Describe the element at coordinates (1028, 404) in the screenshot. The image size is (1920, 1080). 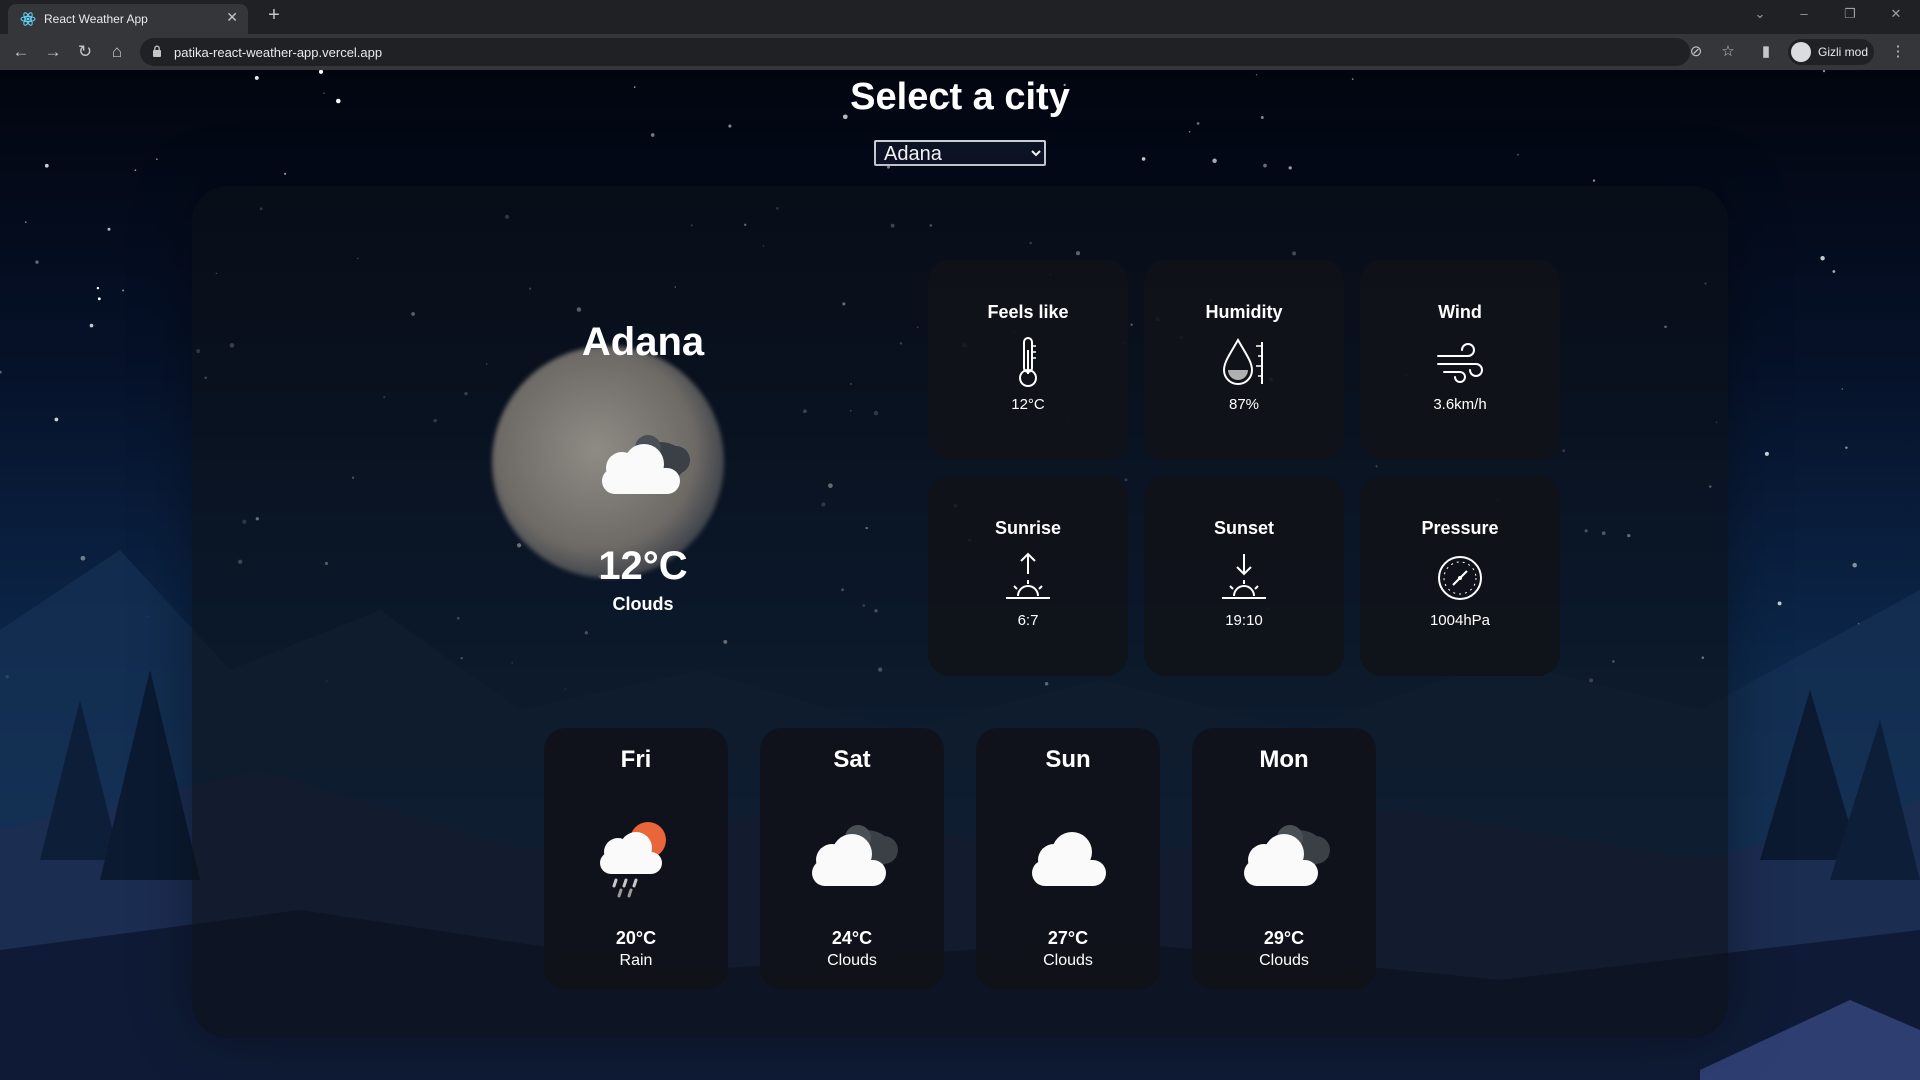
I see `feels-like-value: 12°C` at that location.